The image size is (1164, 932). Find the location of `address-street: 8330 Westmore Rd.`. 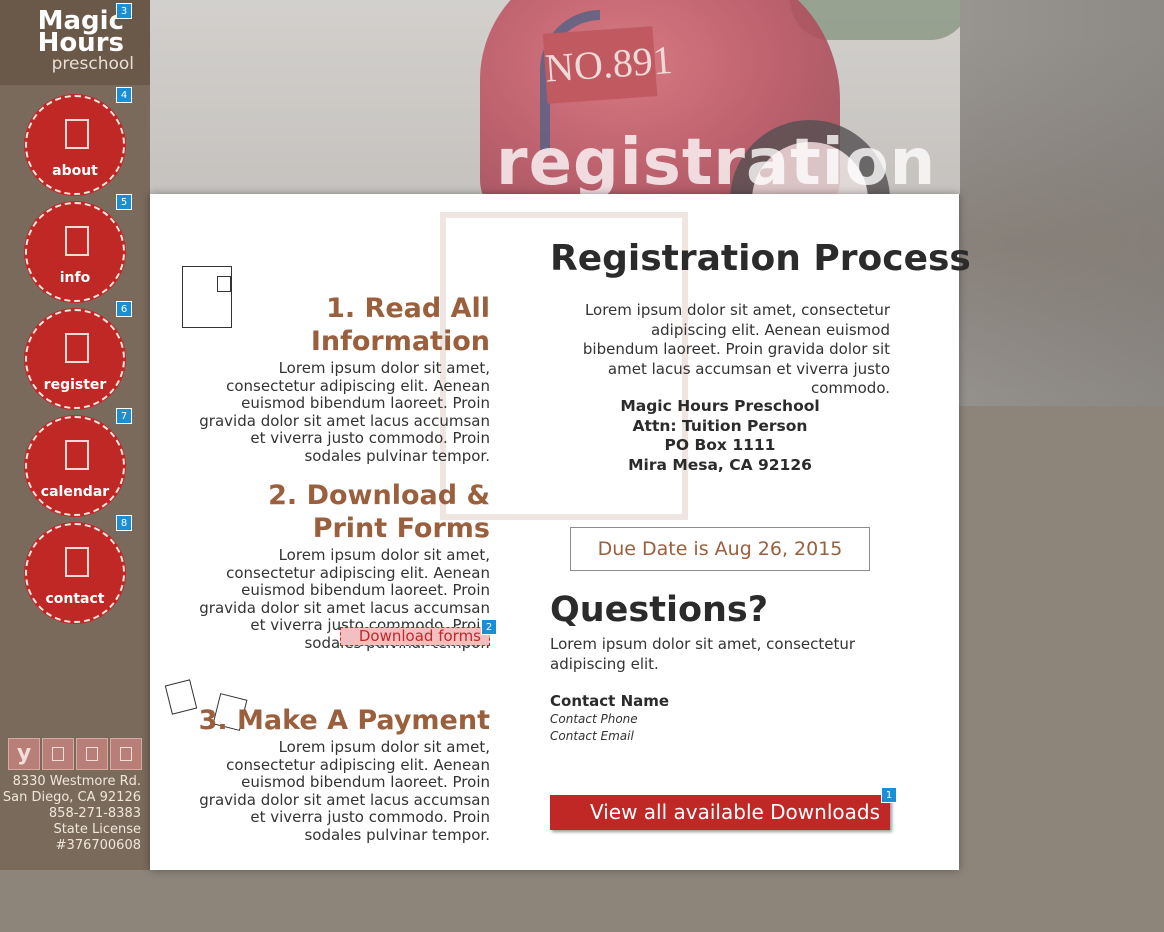

address-street: 8330 Westmore Rd. is located at coordinates (76, 781).